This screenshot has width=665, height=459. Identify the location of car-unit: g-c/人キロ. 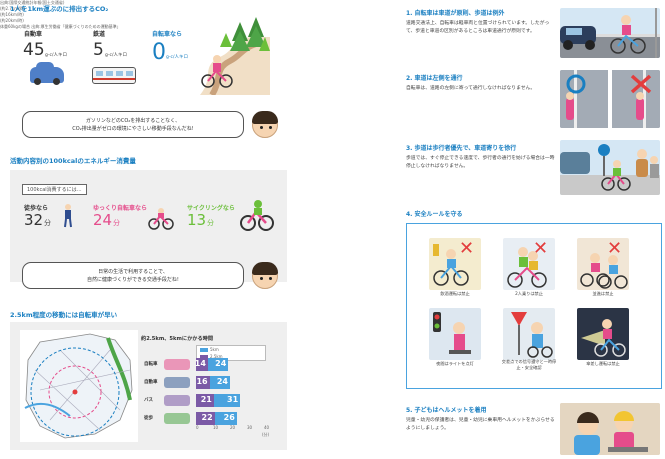
(56, 55).